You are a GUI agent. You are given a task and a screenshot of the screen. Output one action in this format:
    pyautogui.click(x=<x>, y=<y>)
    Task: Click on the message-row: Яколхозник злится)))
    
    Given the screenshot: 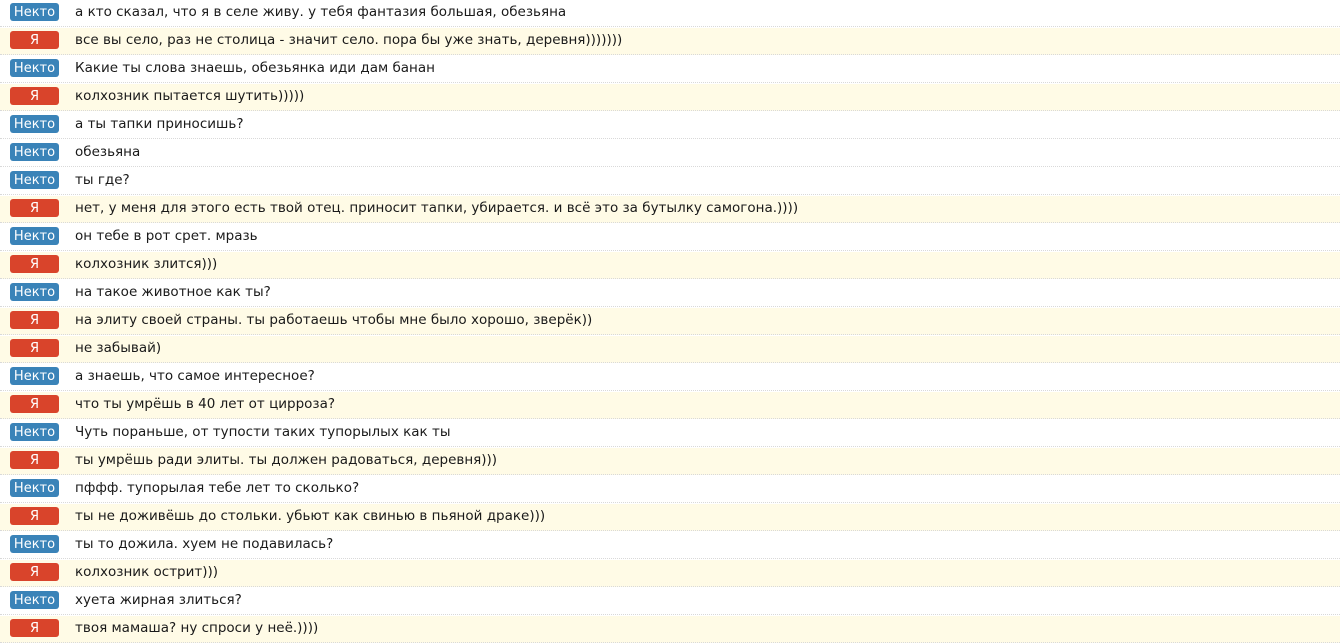 What is the action you would take?
    pyautogui.click(x=670, y=265)
    